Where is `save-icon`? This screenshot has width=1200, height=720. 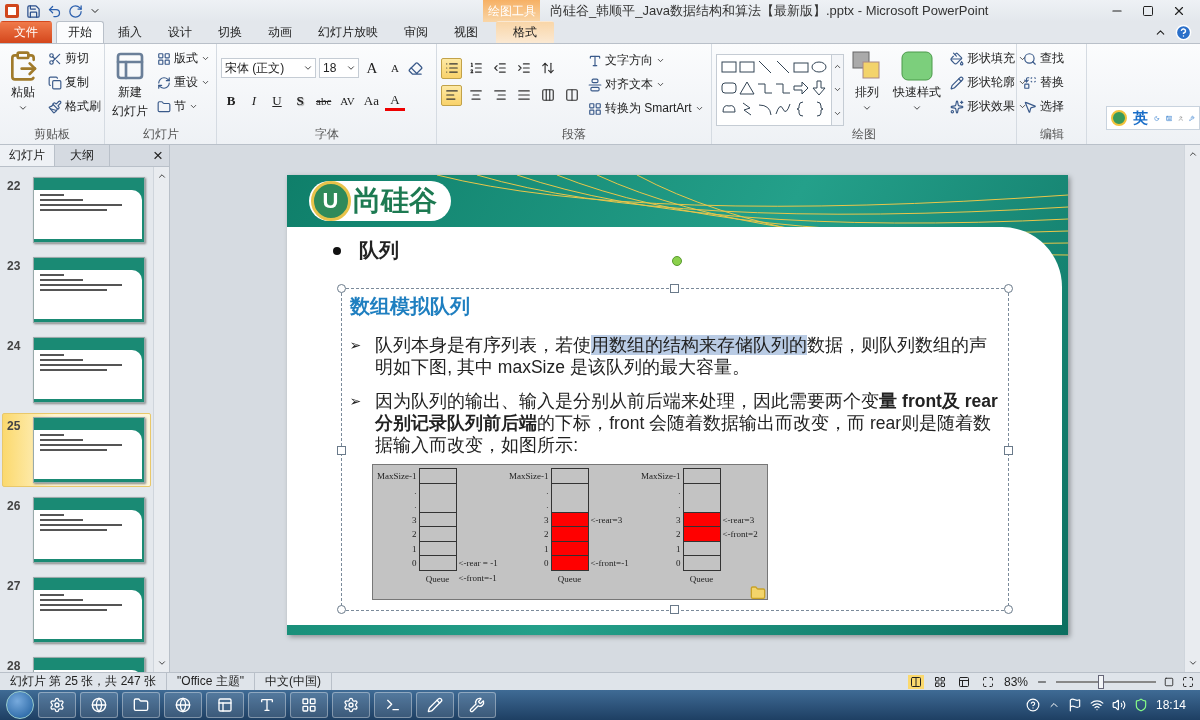
save-icon is located at coordinates (33, 11).